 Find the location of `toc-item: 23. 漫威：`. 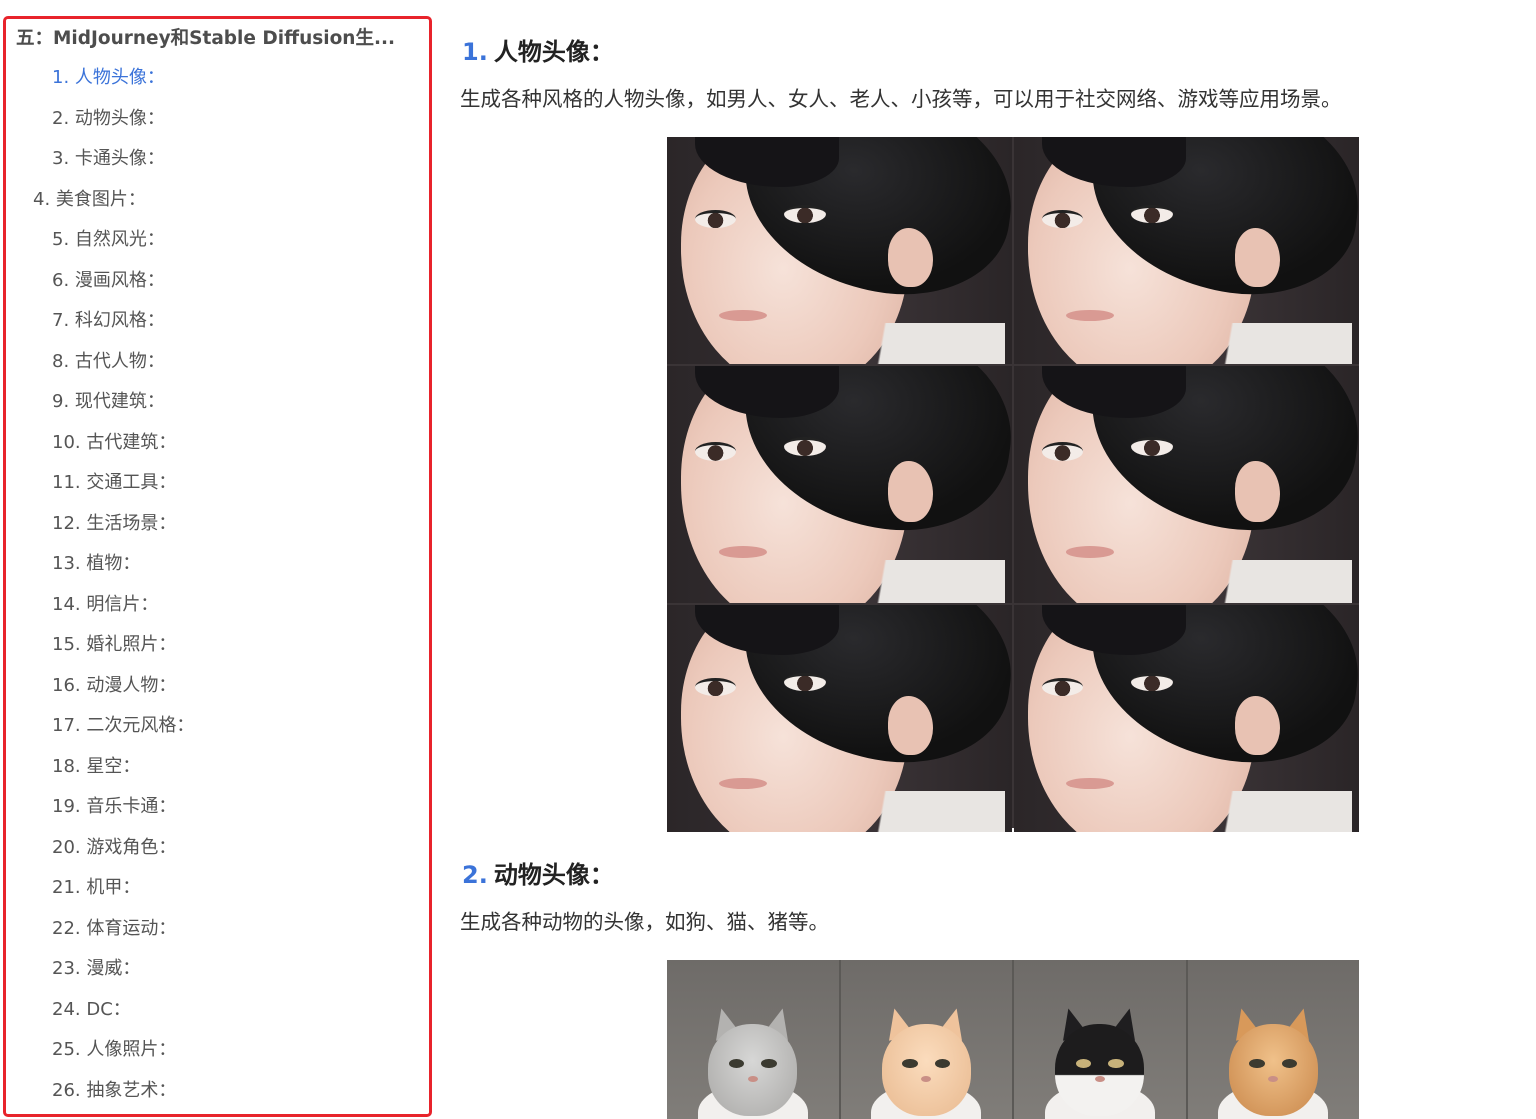

toc-item: 23. 漫威： is located at coordinates (96, 969).